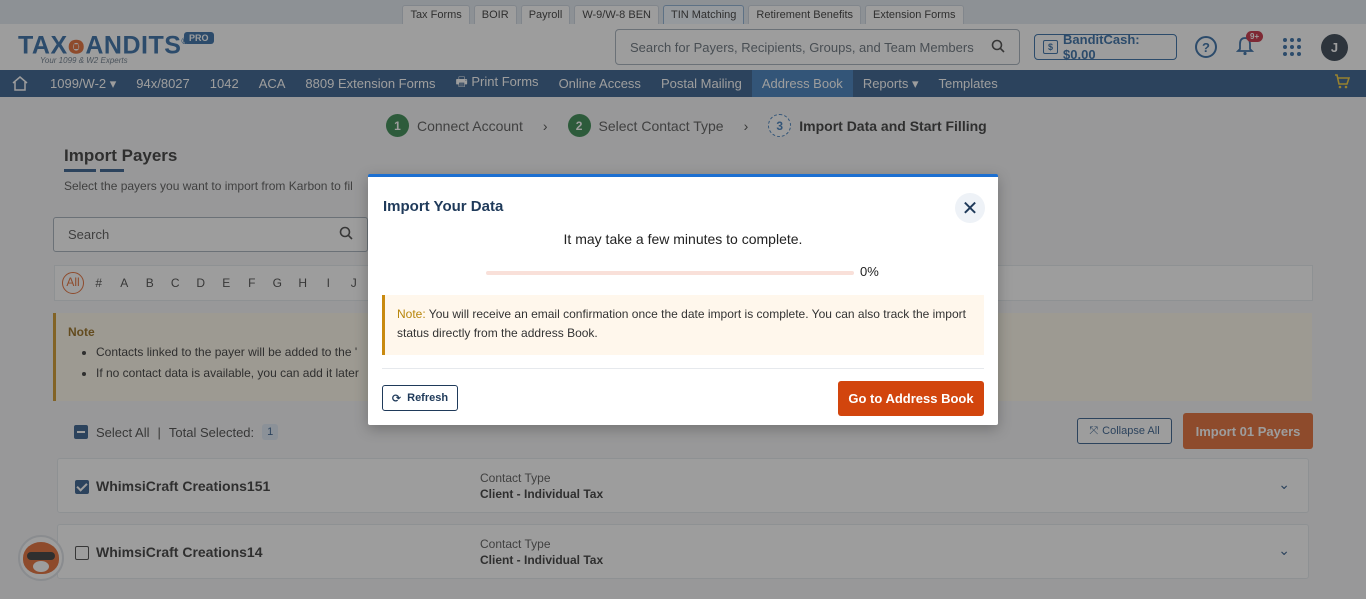  What do you see at coordinates (396, 398) in the screenshot?
I see `refresh-icon: ⟳` at bounding box center [396, 398].